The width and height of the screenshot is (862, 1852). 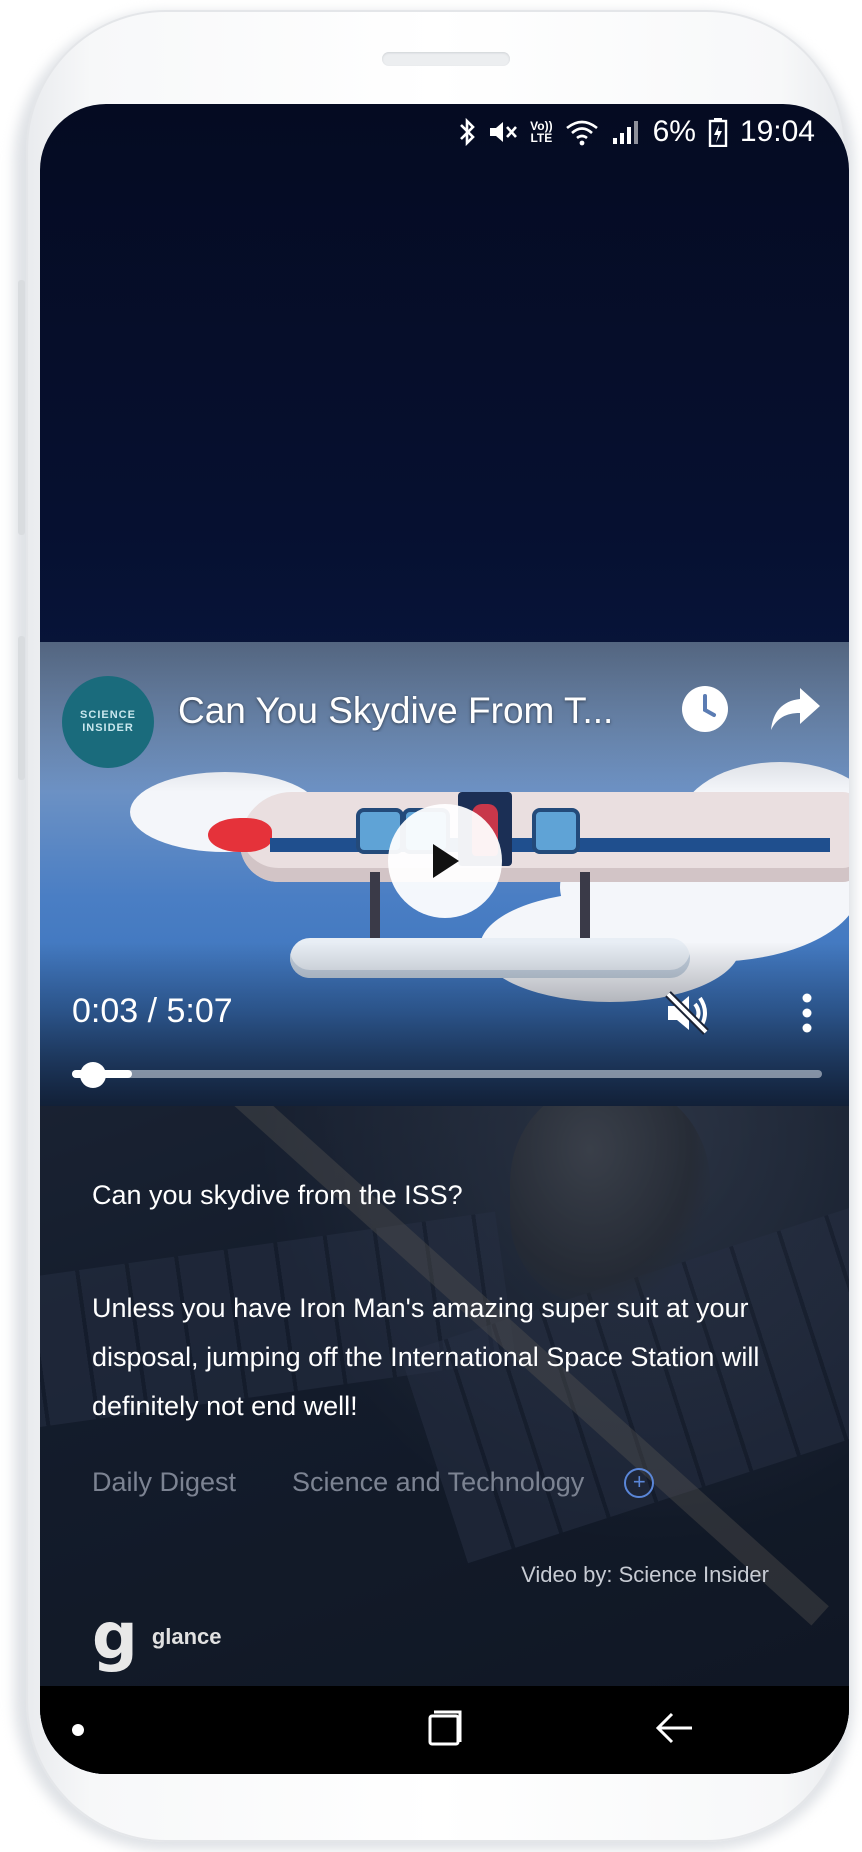 I want to click on more-vert-icon, so click(x=807, y=1013).